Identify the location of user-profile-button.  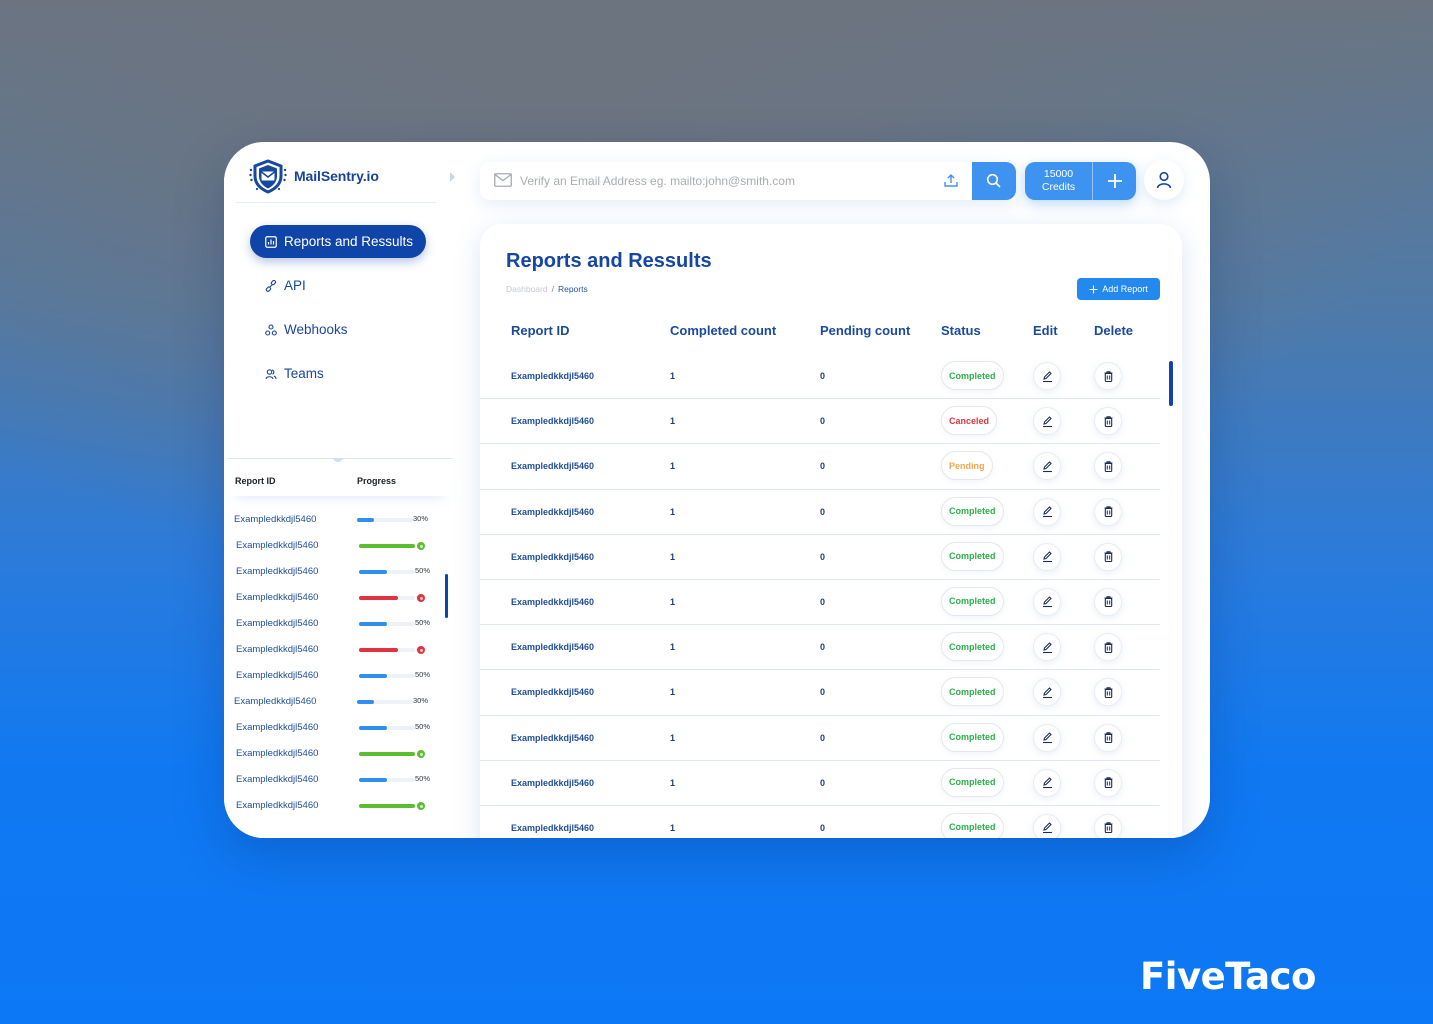
(1164, 180).